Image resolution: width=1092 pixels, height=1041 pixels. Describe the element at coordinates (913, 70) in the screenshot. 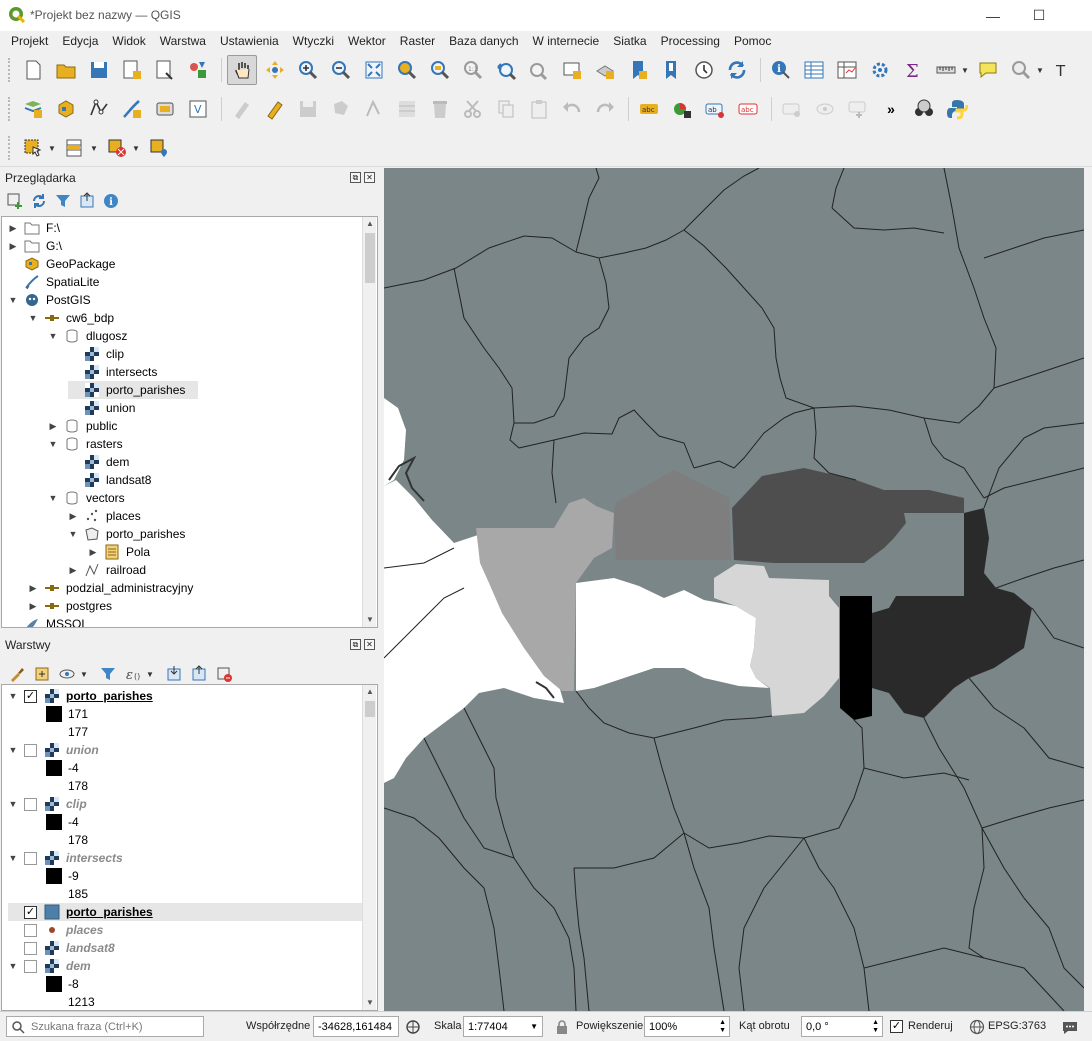

I see `statistics-icon: Σ` at that location.